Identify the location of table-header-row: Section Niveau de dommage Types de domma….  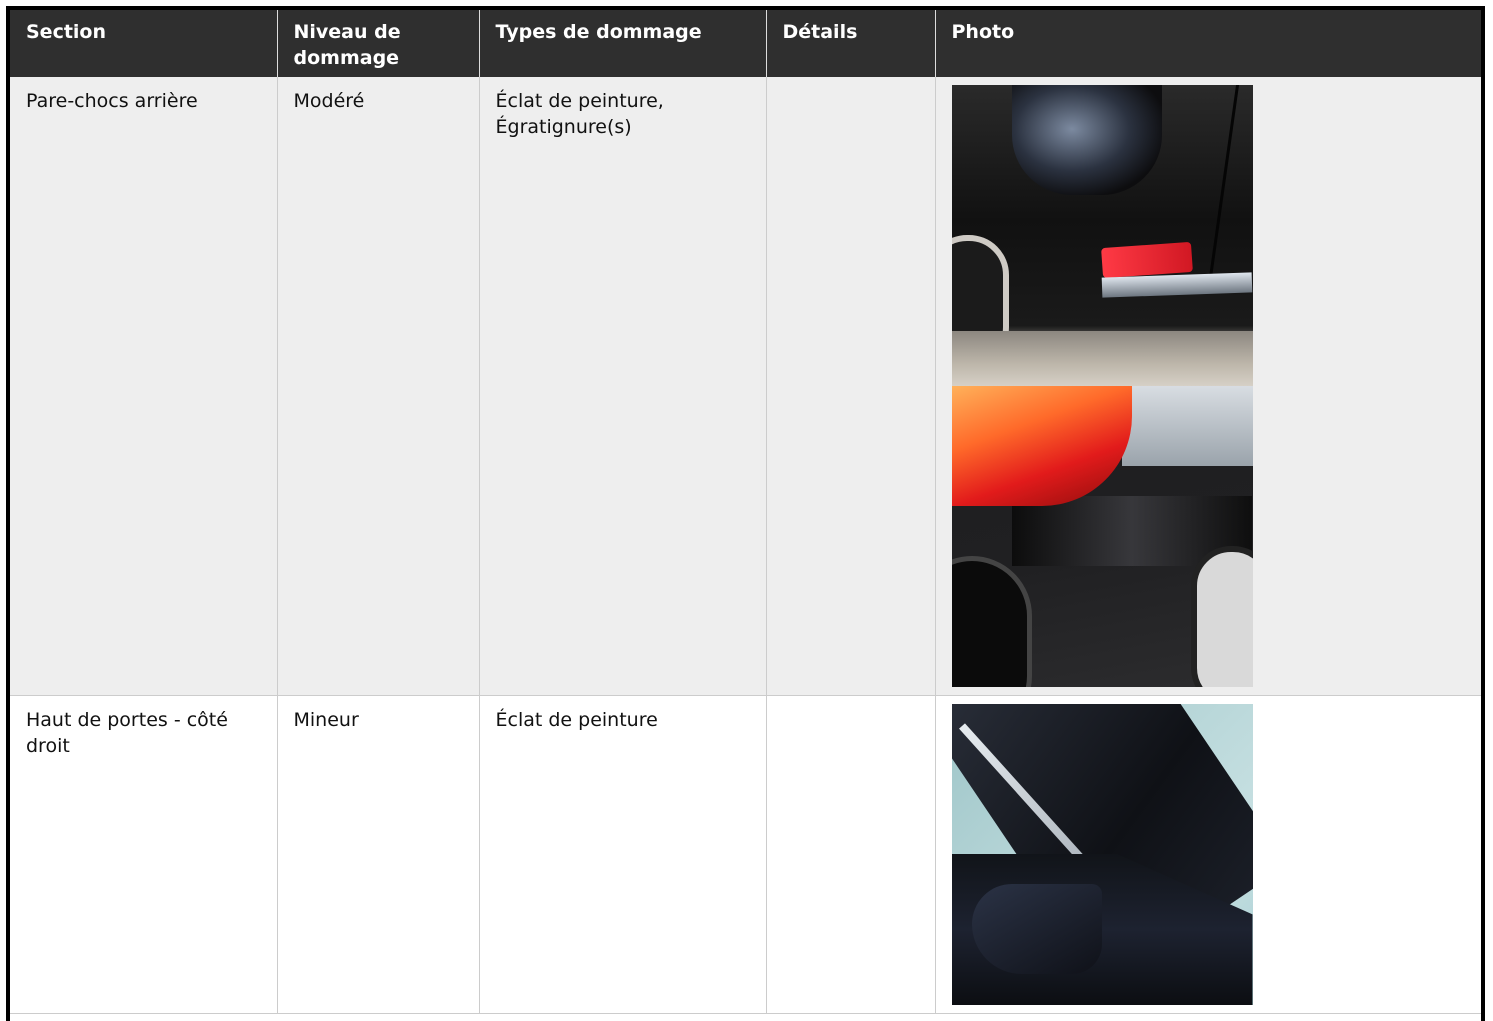
(745, 43).